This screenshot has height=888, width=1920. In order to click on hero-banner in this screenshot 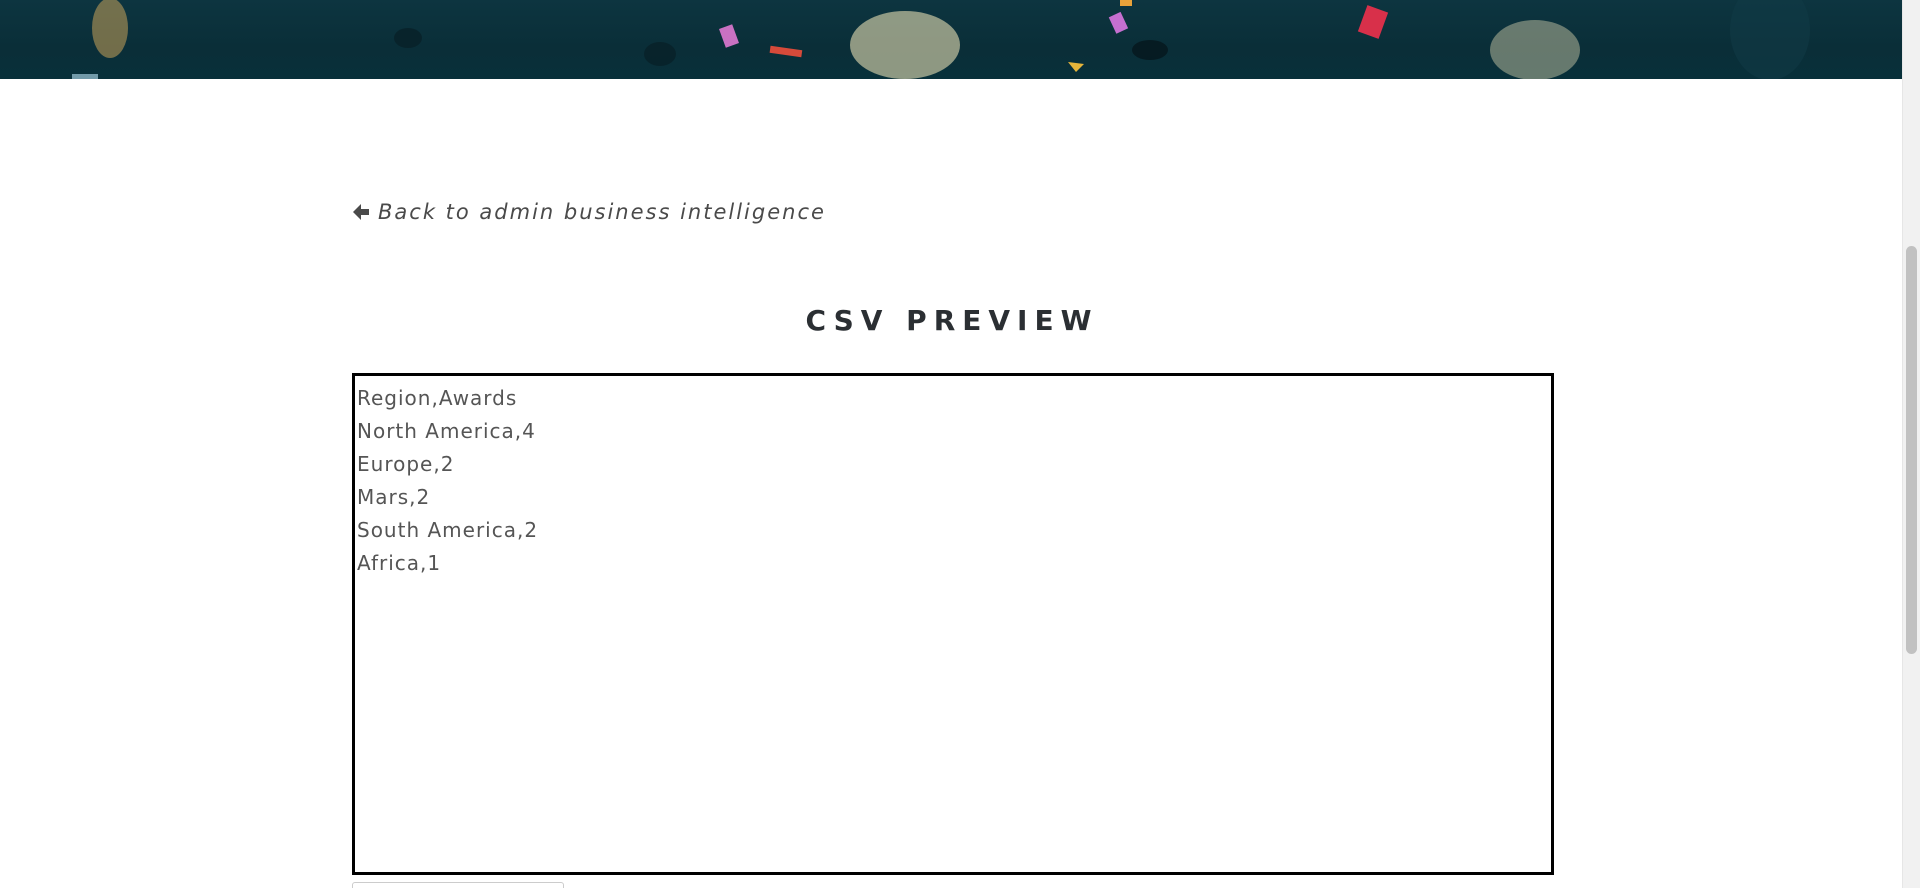, I will do `click(951, 39)`.